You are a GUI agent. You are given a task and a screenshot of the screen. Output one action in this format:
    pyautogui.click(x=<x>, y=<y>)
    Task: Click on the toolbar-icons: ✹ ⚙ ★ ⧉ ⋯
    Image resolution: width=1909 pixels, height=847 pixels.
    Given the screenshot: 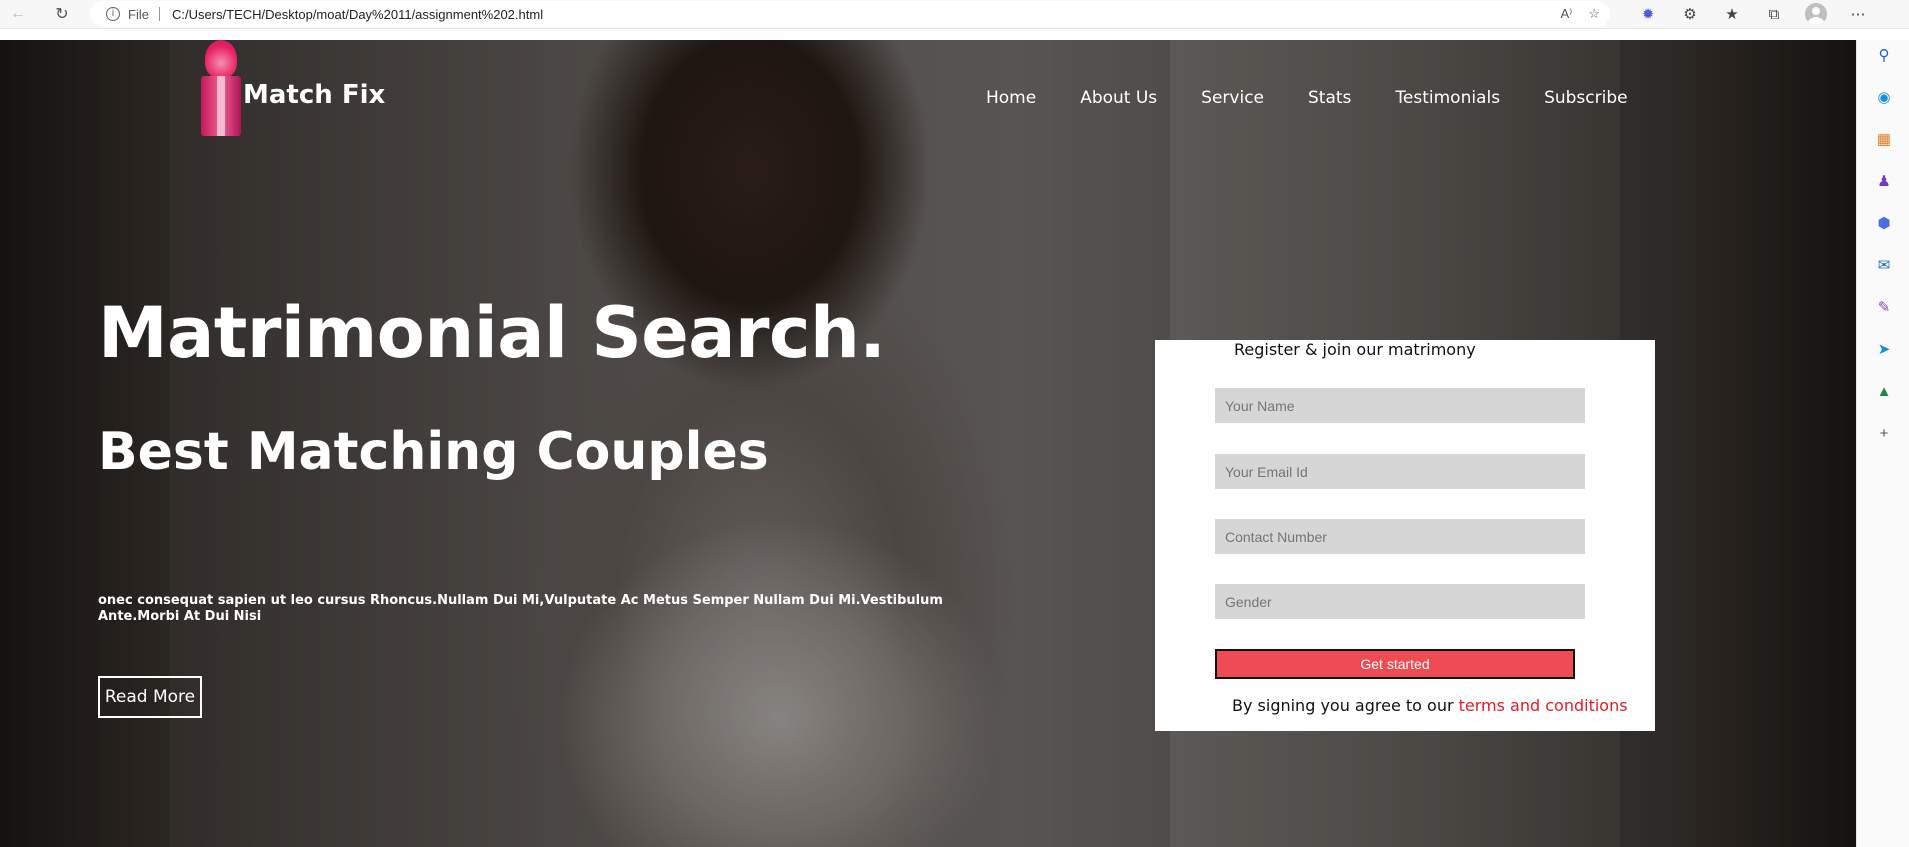 What is the action you would take?
    pyautogui.click(x=1753, y=14)
    